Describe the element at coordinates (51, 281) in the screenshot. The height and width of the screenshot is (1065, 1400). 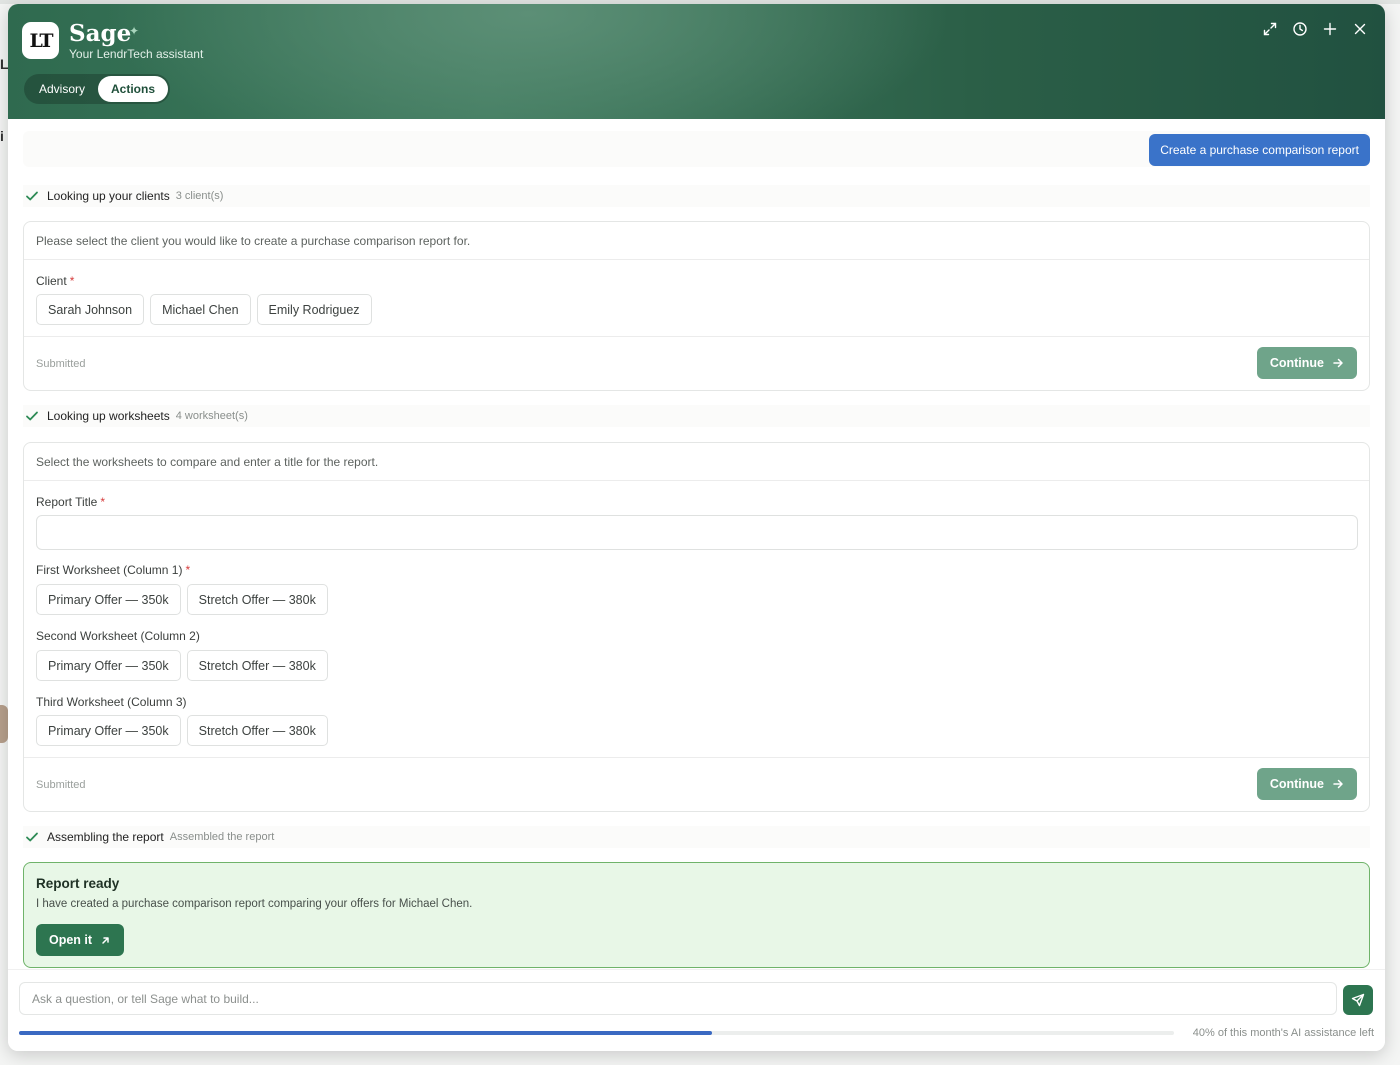
I see `client-label-text: Client` at that location.